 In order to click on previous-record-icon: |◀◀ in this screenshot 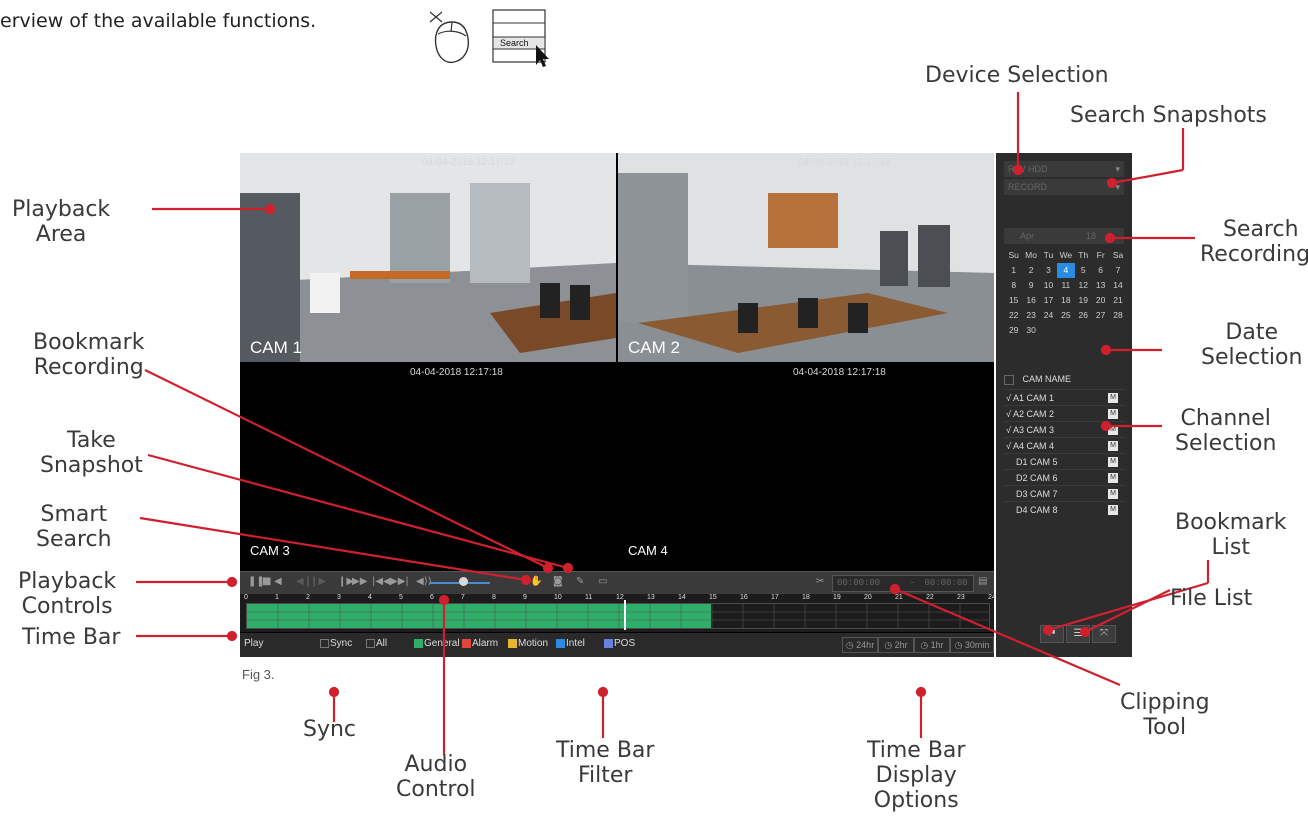, I will do `click(381, 581)`.